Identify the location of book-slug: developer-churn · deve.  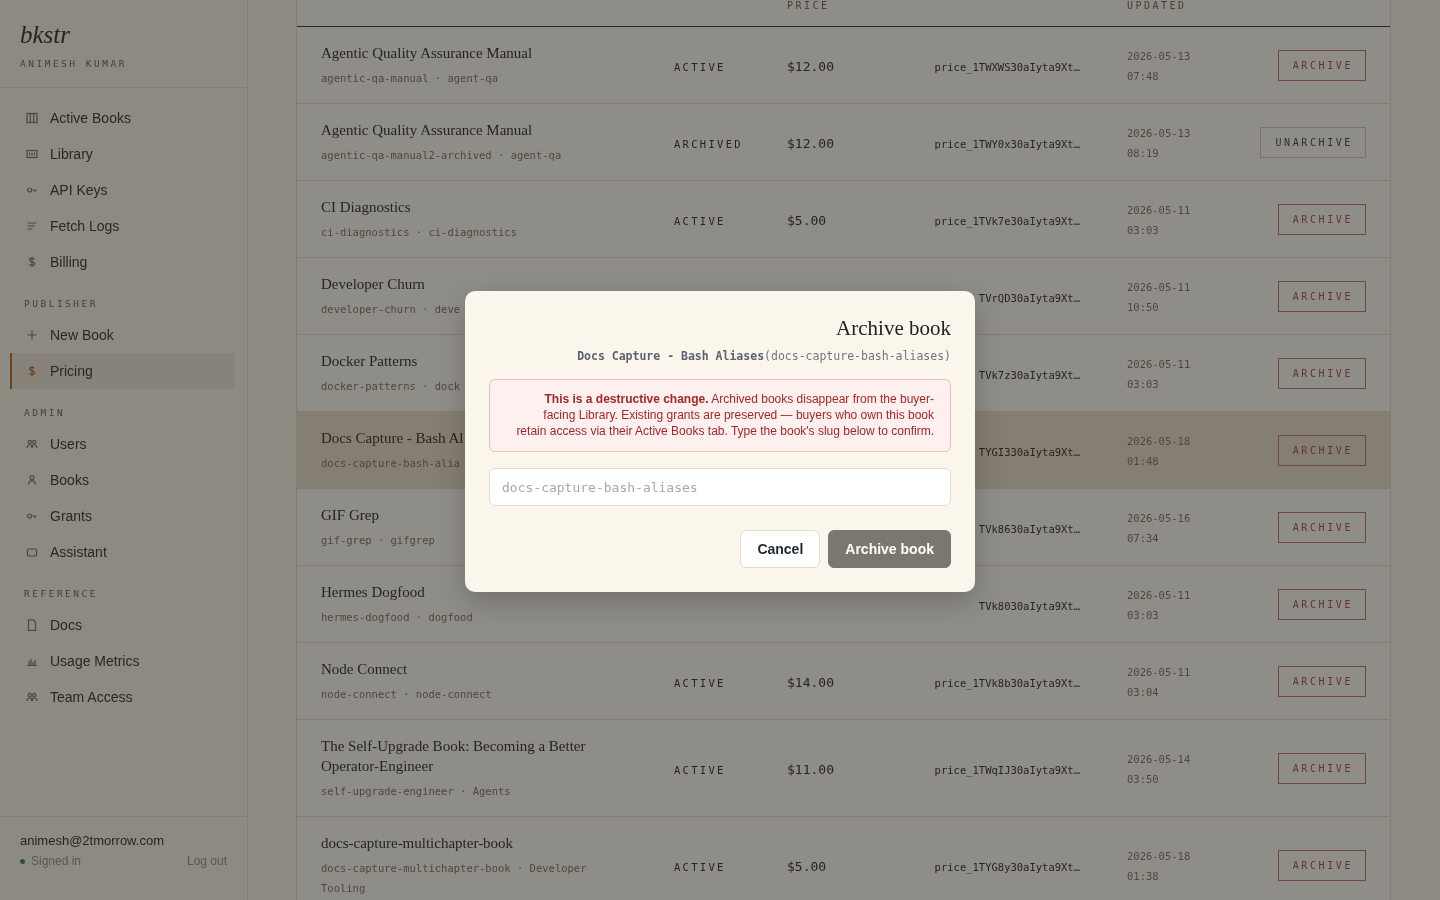
(391, 309).